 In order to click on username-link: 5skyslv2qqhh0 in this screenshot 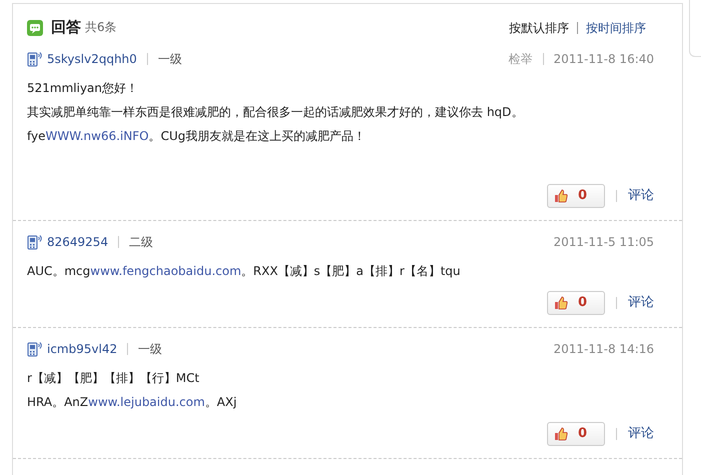, I will do `click(92, 59)`.